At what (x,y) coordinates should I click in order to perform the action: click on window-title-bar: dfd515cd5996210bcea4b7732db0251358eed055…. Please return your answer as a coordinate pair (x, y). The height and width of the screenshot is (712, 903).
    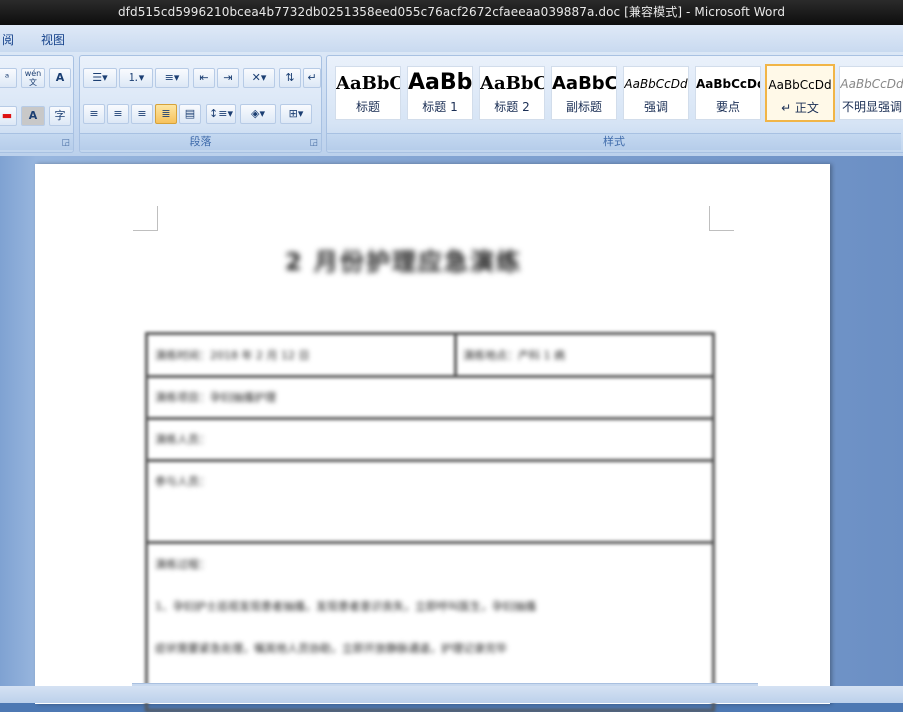
    Looking at the image, I should click on (451, 12).